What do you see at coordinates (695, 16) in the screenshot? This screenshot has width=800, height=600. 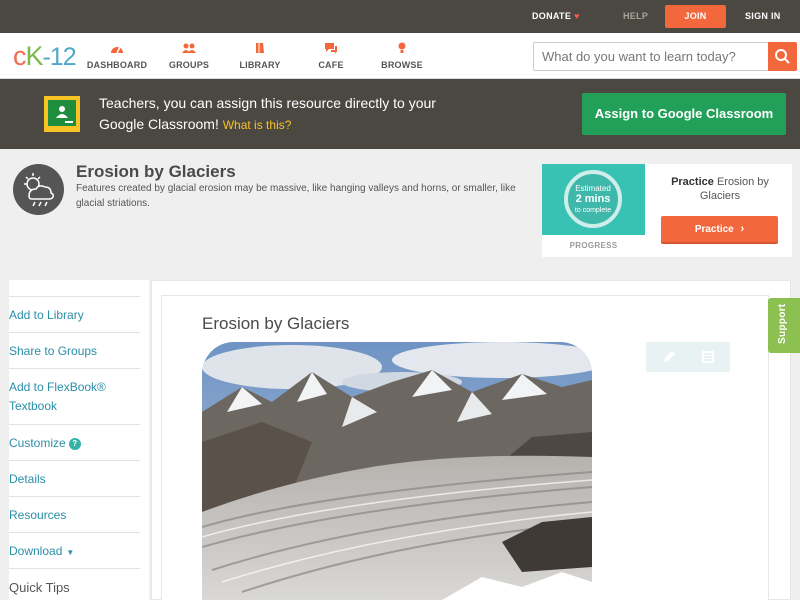 I see `join-button: JOIN` at bounding box center [695, 16].